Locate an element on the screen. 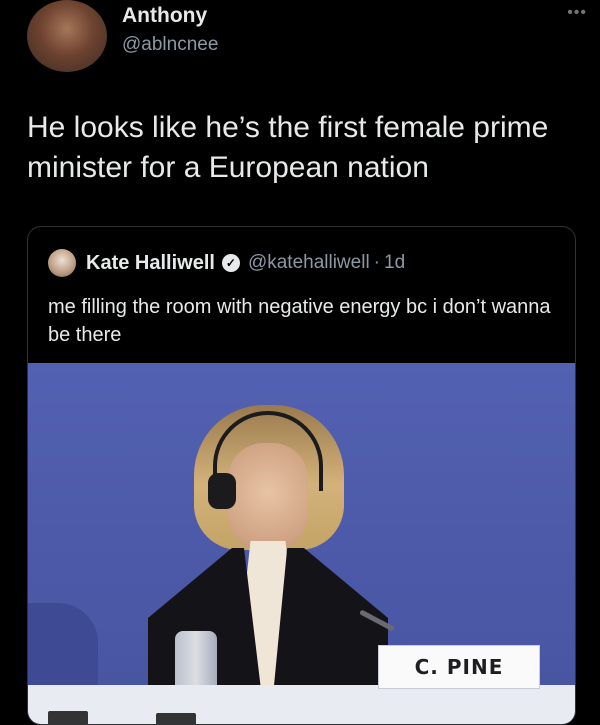 Image resolution: width=600 pixels, height=725 pixels. nameplate: C. PINE is located at coordinates (459, 667).